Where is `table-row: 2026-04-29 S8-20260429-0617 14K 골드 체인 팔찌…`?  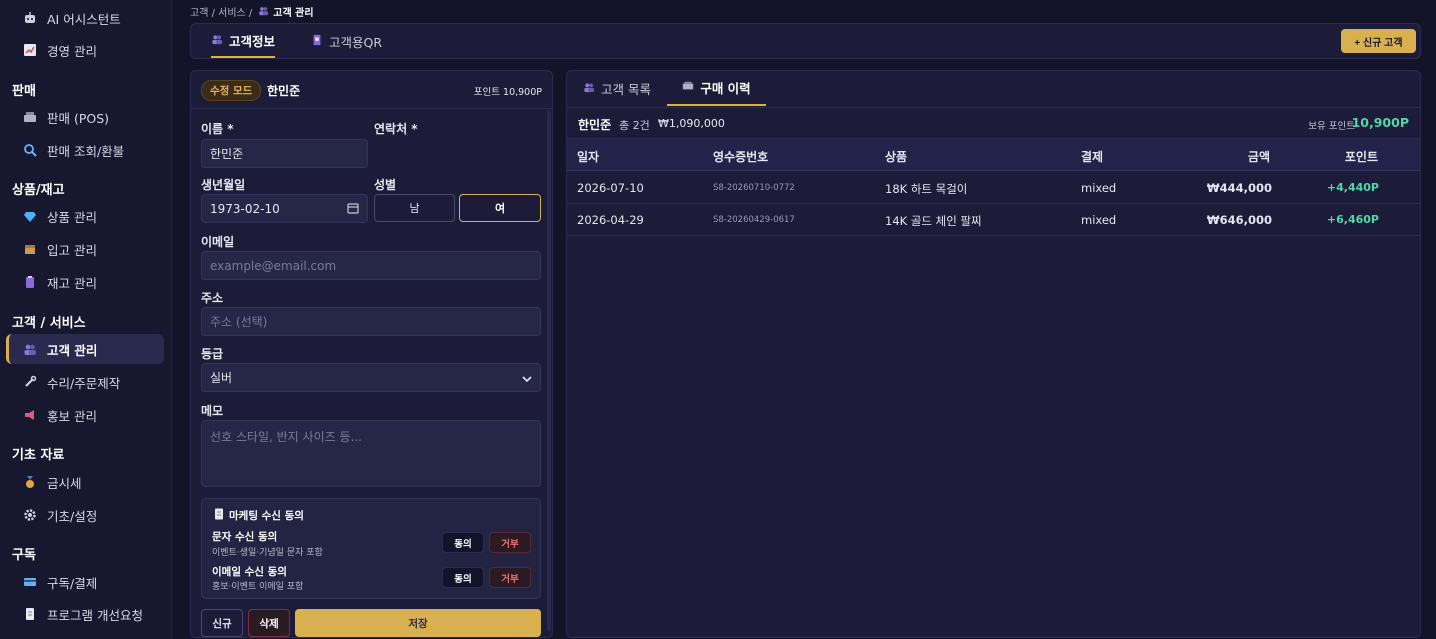
table-row: 2026-04-29 S8-20260429-0617 14K 골드 체인 팔찌… is located at coordinates (993, 220).